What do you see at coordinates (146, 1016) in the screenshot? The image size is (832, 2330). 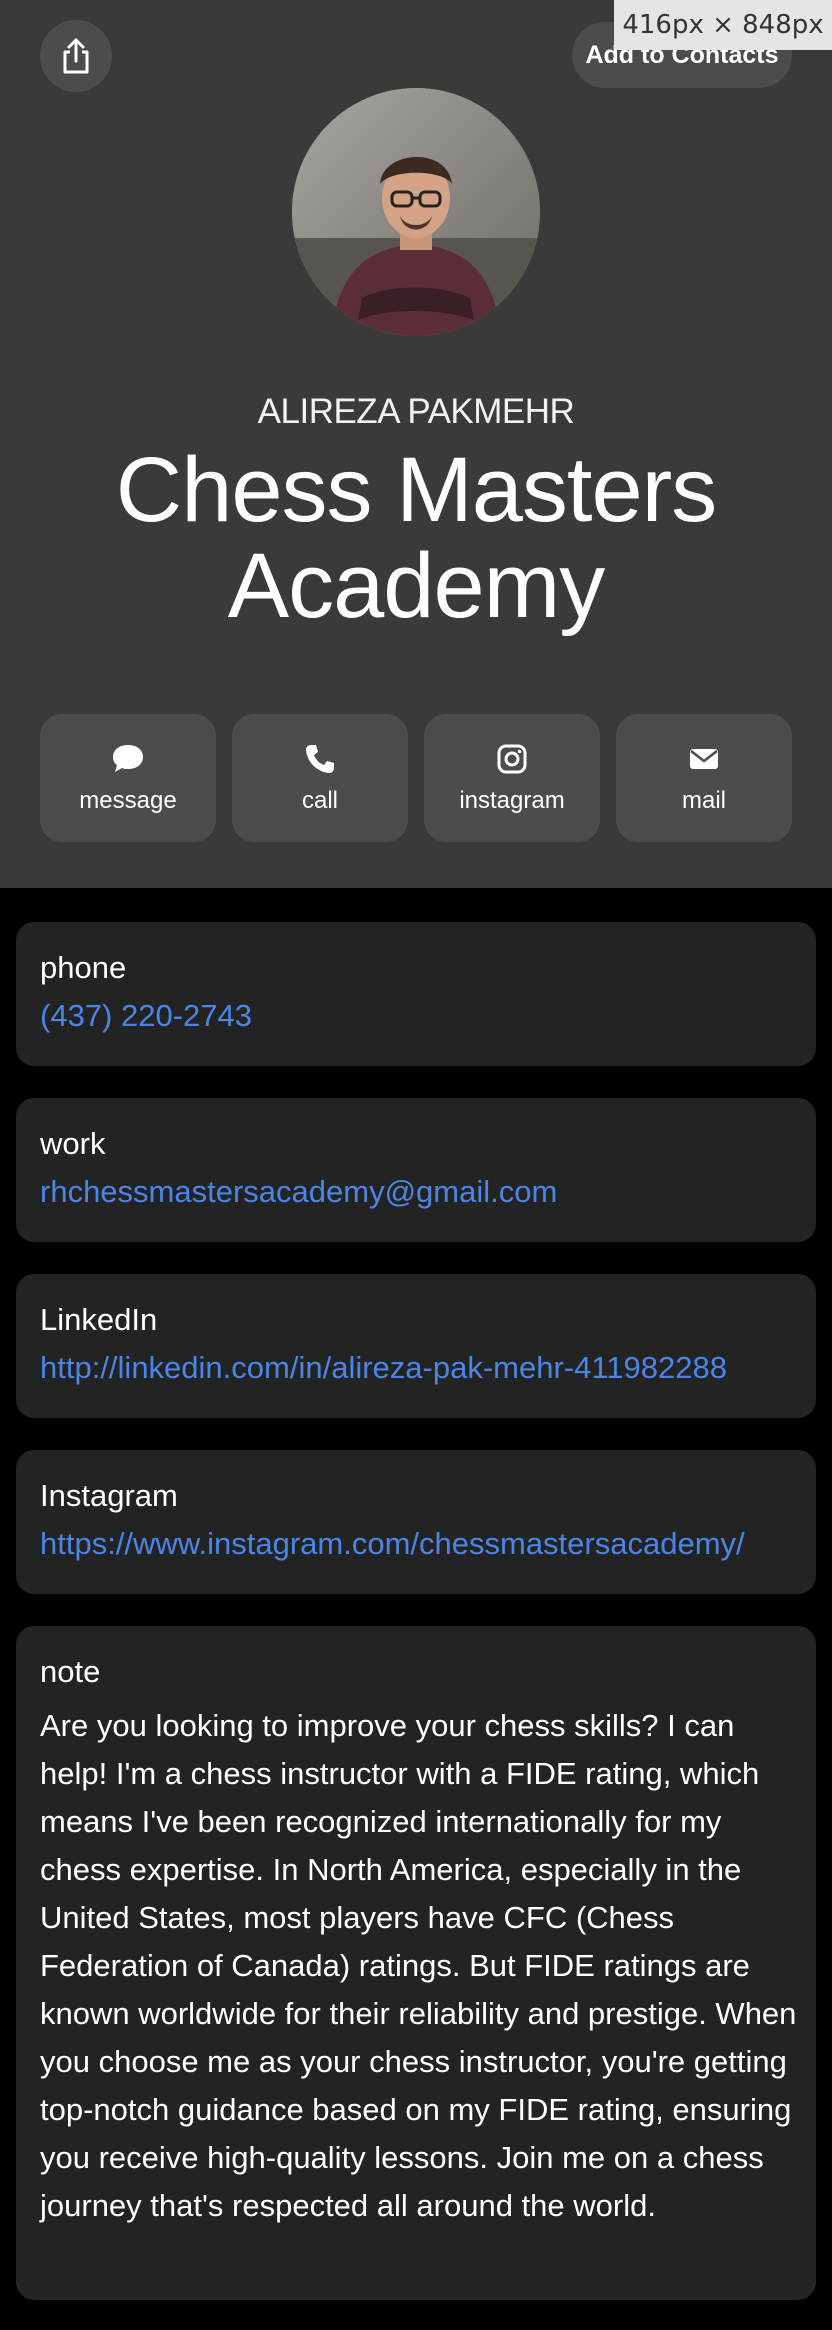 I see `phone-link: (437) 220-2743` at bounding box center [146, 1016].